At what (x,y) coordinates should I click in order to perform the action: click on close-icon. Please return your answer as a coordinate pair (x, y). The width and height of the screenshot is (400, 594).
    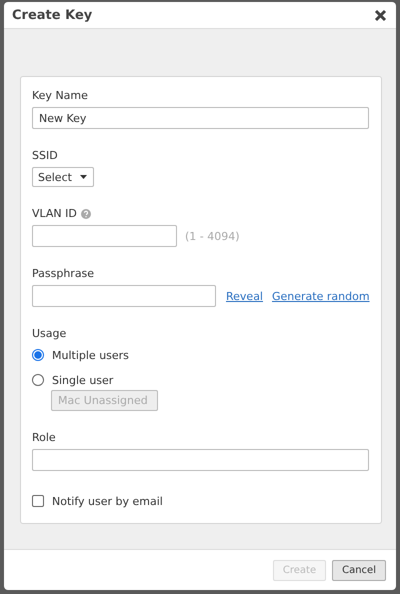
    Looking at the image, I should click on (380, 15).